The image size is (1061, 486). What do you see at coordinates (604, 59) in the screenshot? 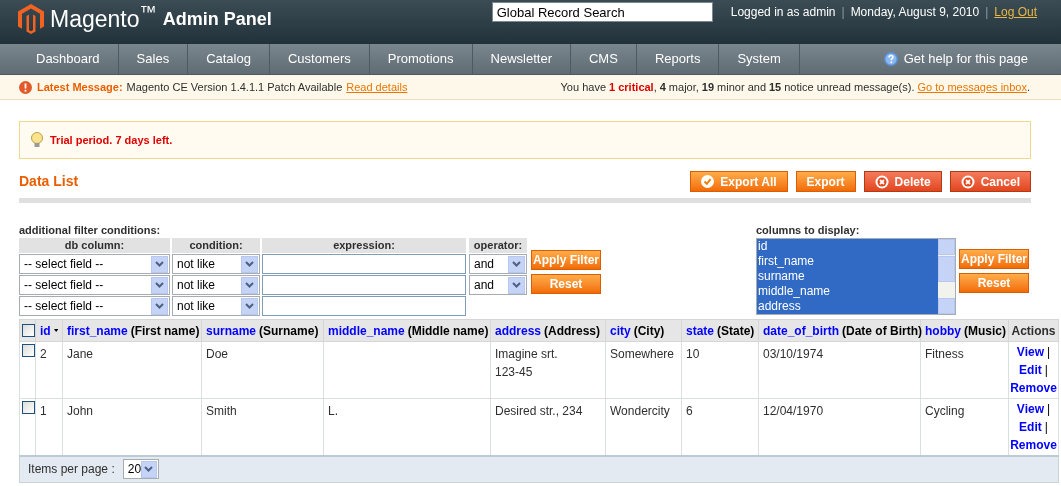
I see `nav-item: CMS` at bounding box center [604, 59].